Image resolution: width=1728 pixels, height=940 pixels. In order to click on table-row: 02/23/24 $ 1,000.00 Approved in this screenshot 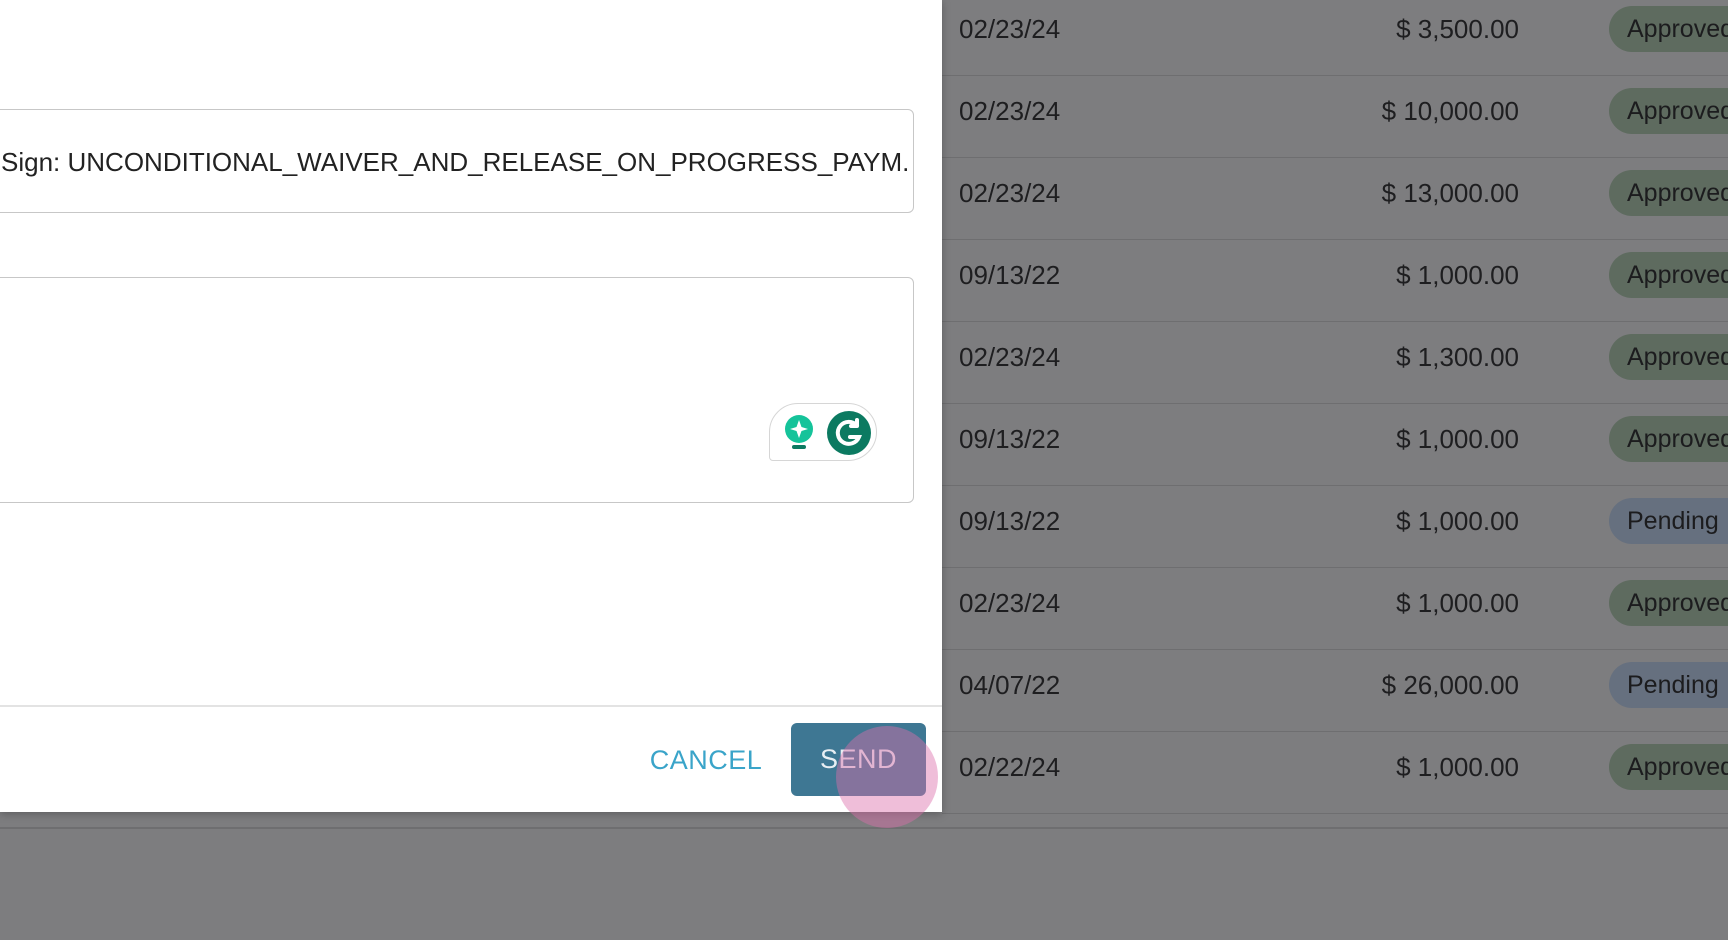, I will do `click(1335, 609)`.